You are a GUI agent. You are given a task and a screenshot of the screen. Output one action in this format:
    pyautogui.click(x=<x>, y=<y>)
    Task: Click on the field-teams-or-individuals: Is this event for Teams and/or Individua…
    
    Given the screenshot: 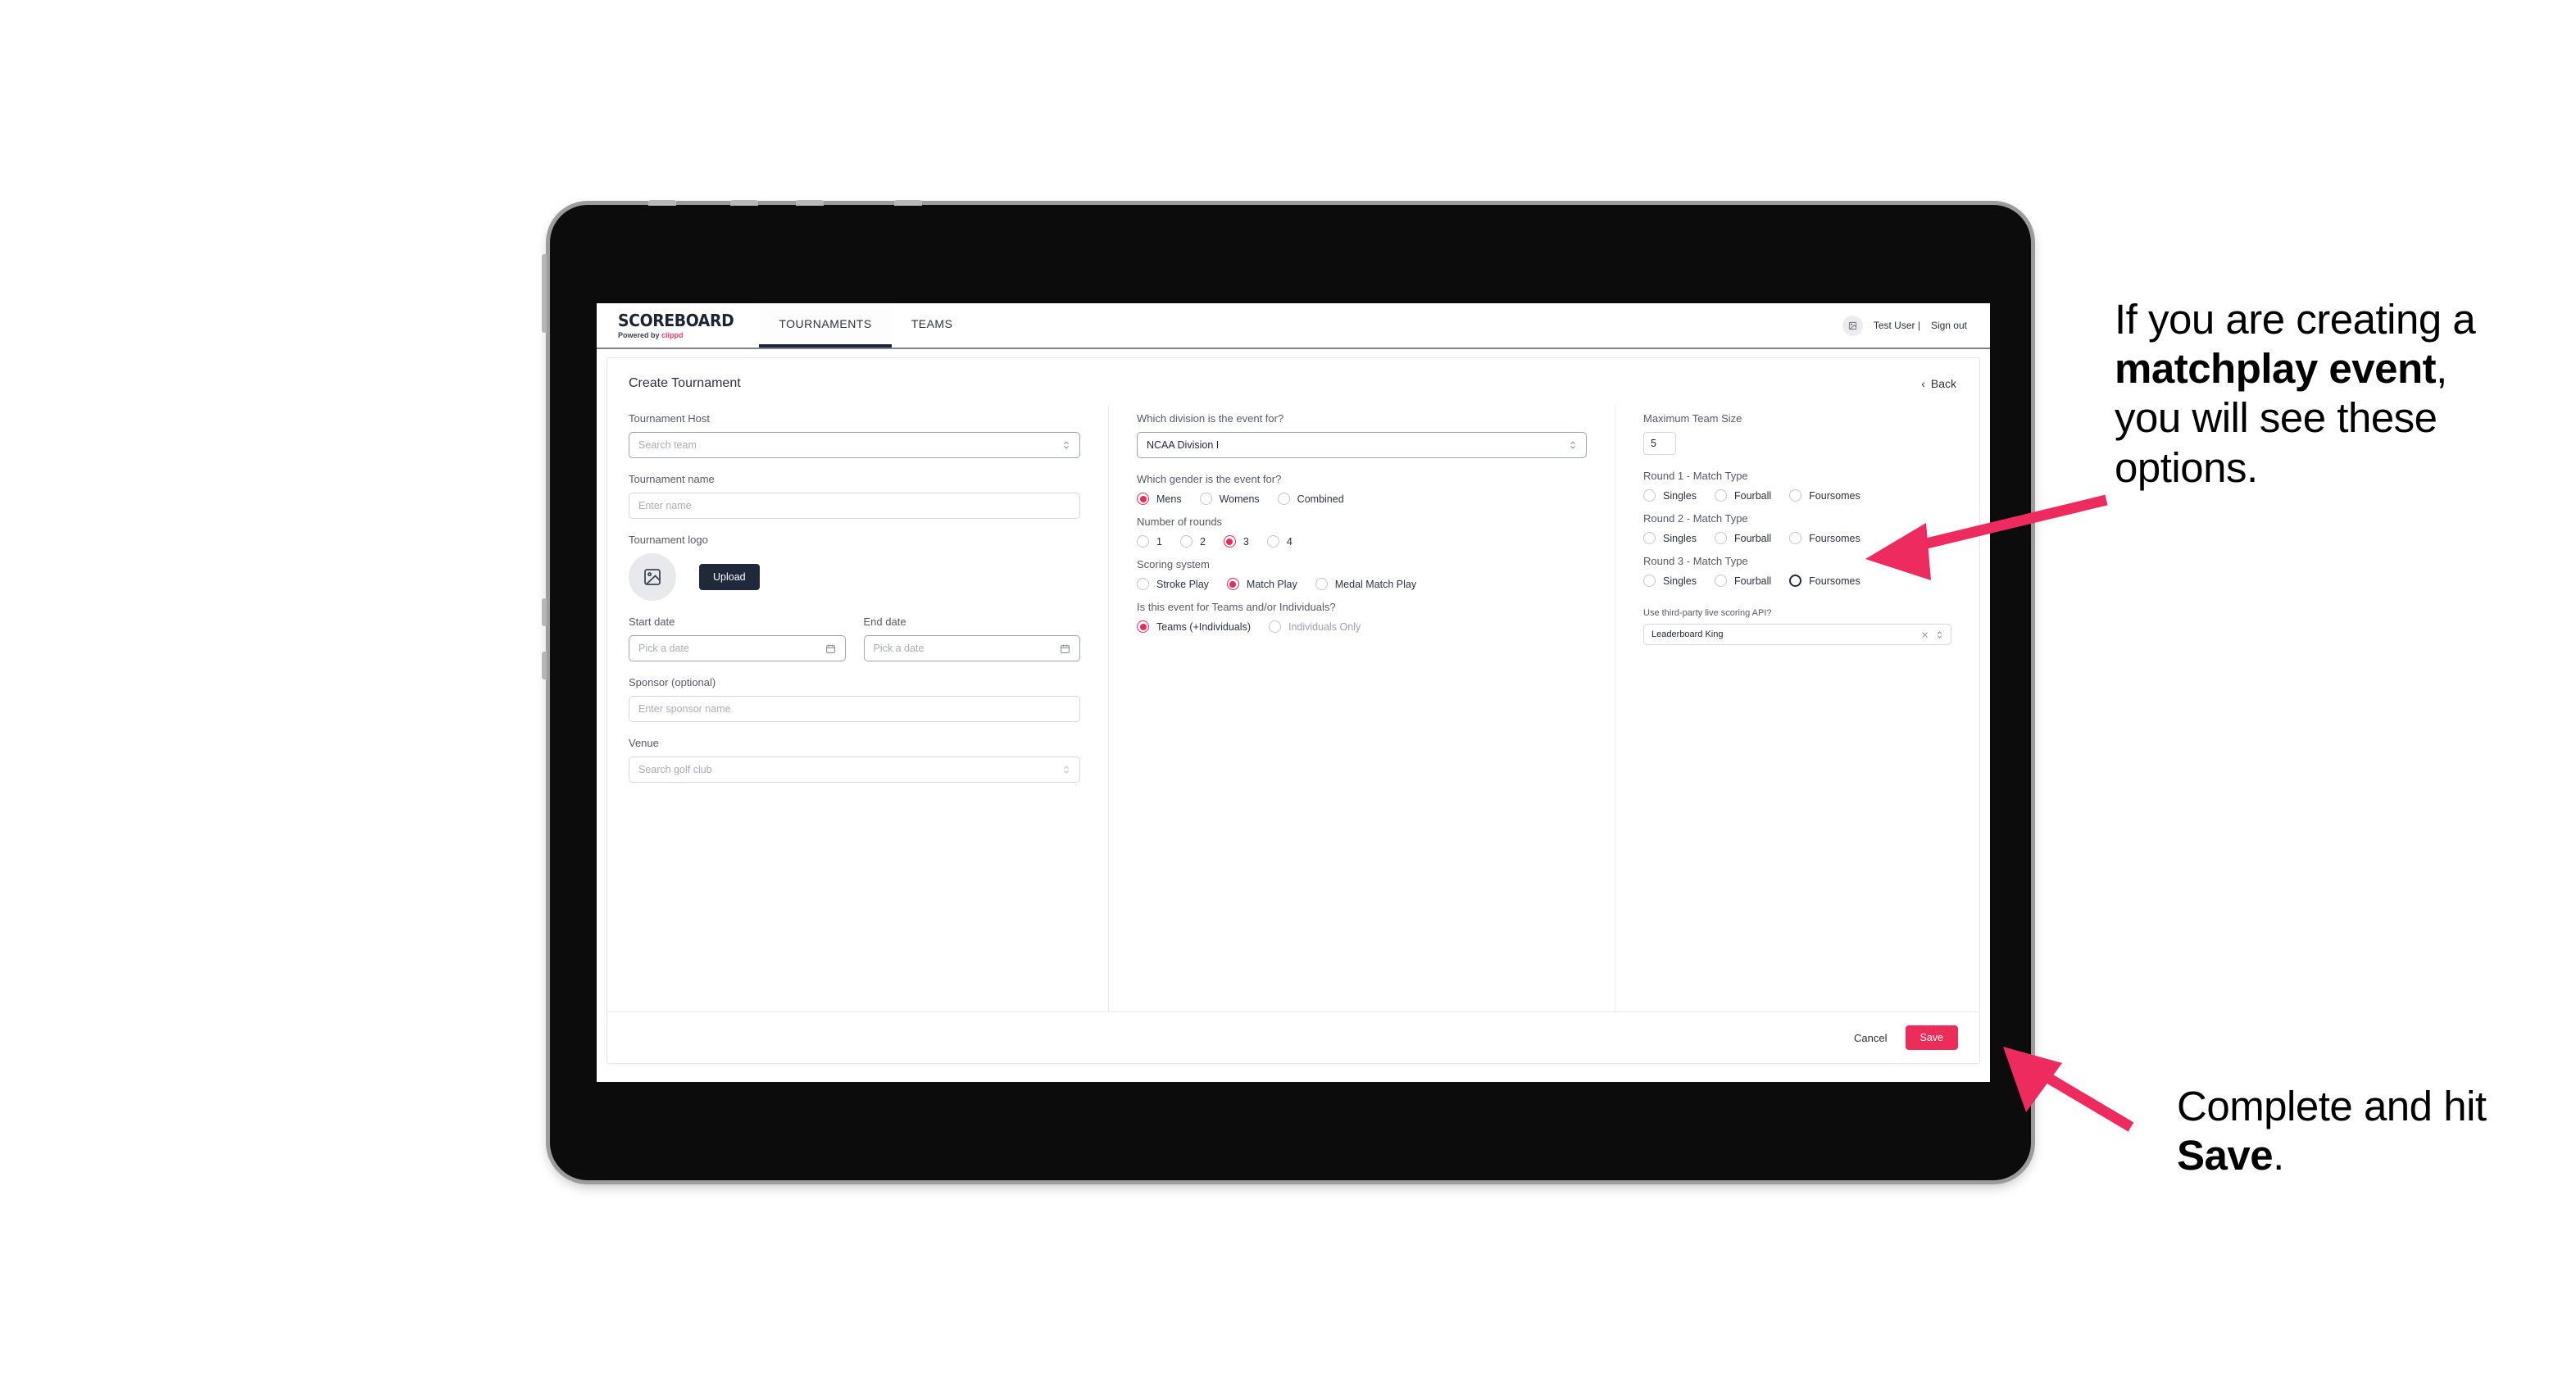 What is the action you would take?
    pyautogui.click(x=1362, y=617)
    